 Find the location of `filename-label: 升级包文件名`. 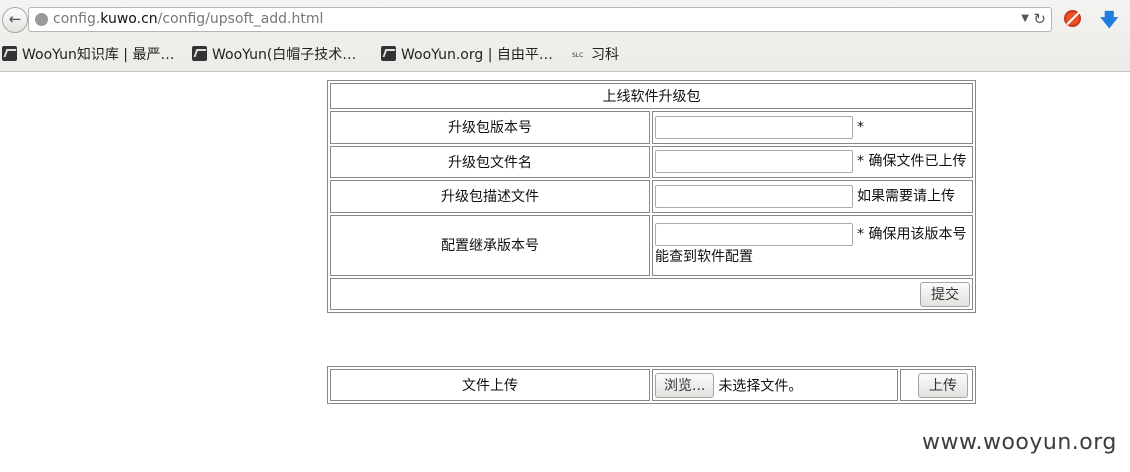

filename-label: 升级包文件名 is located at coordinates (490, 162).